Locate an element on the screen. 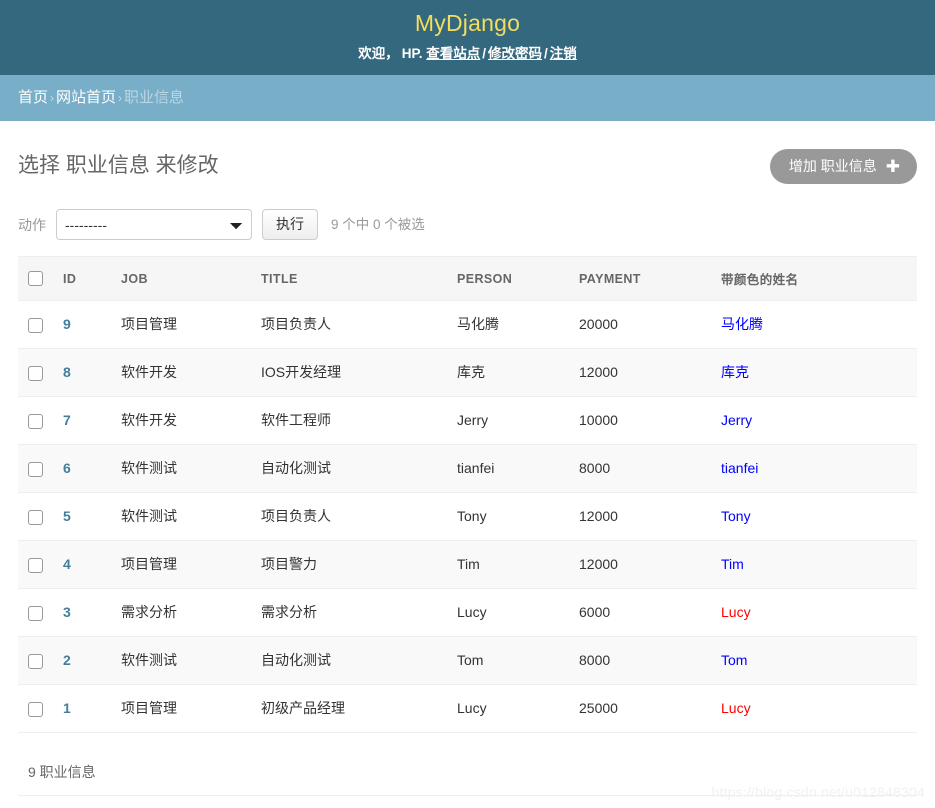 The width and height of the screenshot is (935, 808). site-header: MyDjango 欢迎， HP. 查看站点 / 修改密码 / 注销 is located at coordinates (467, 37).